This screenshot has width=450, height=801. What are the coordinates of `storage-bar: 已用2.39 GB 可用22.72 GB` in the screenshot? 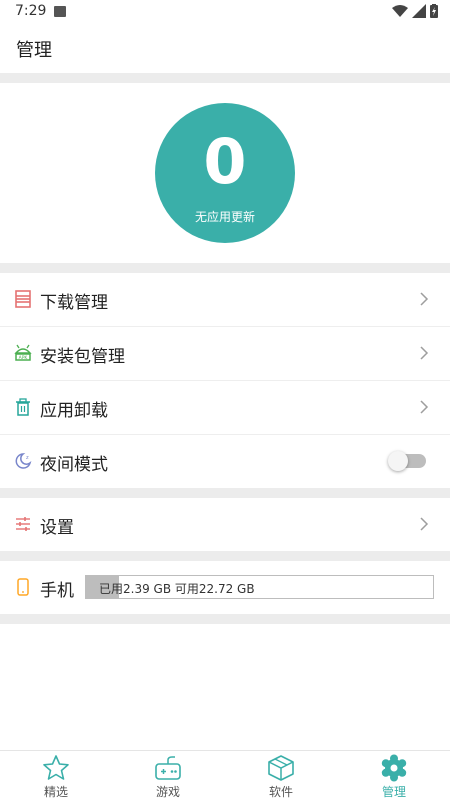 It's located at (259, 587).